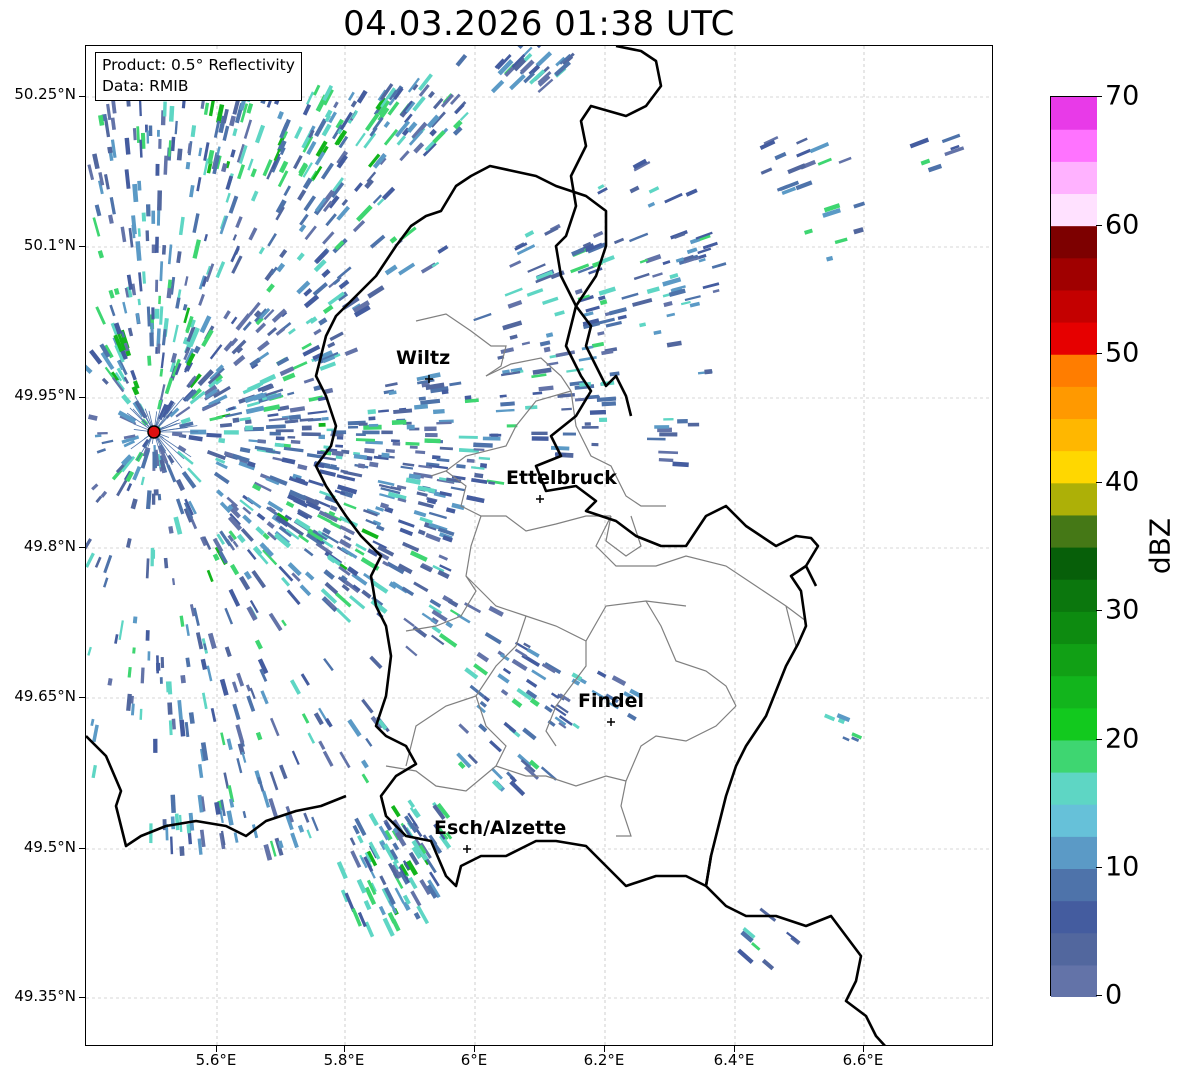 The width and height of the screenshot is (1184, 1081). What do you see at coordinates (45, 696) in the screenshot?
I see `lat-label-49-65: 49.65°N` at bounding box center [45, 696].